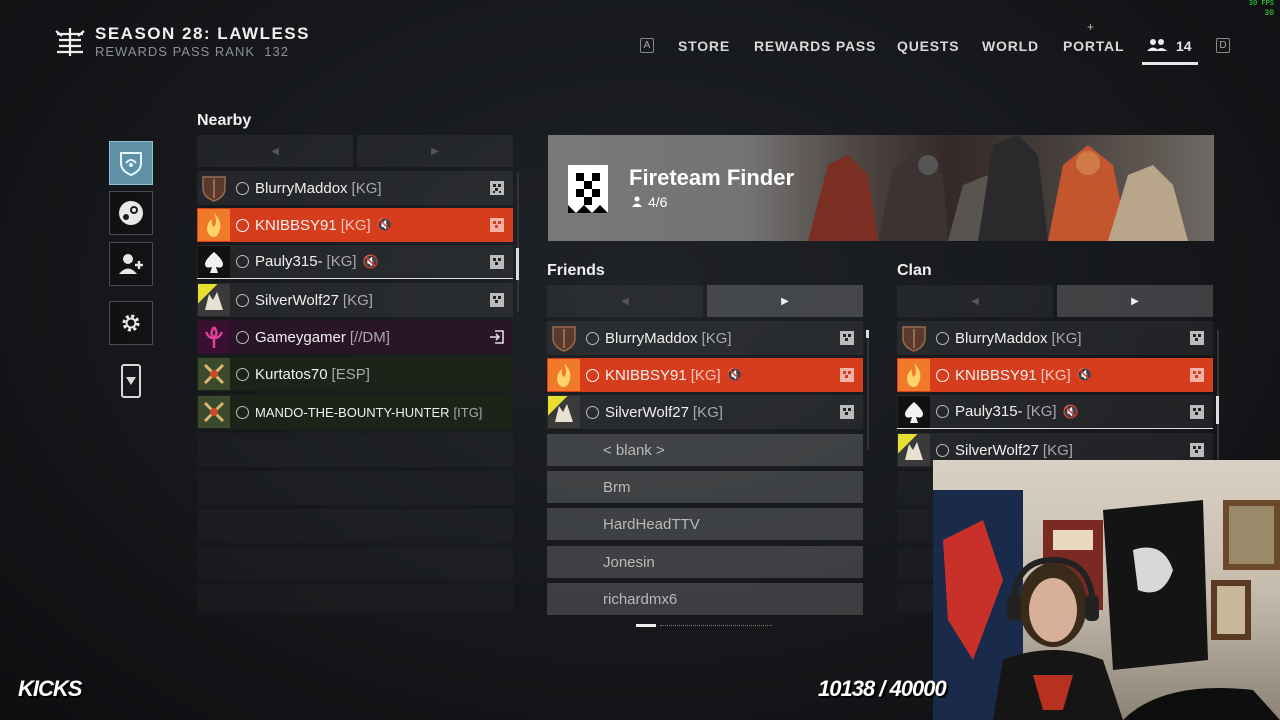 Image resolution: width=1280 pixels, height=720 pixels. Describe the element at coordinates (705, 301) in the screenshot. I see `friends-pager: ◀ ▶` at that location.